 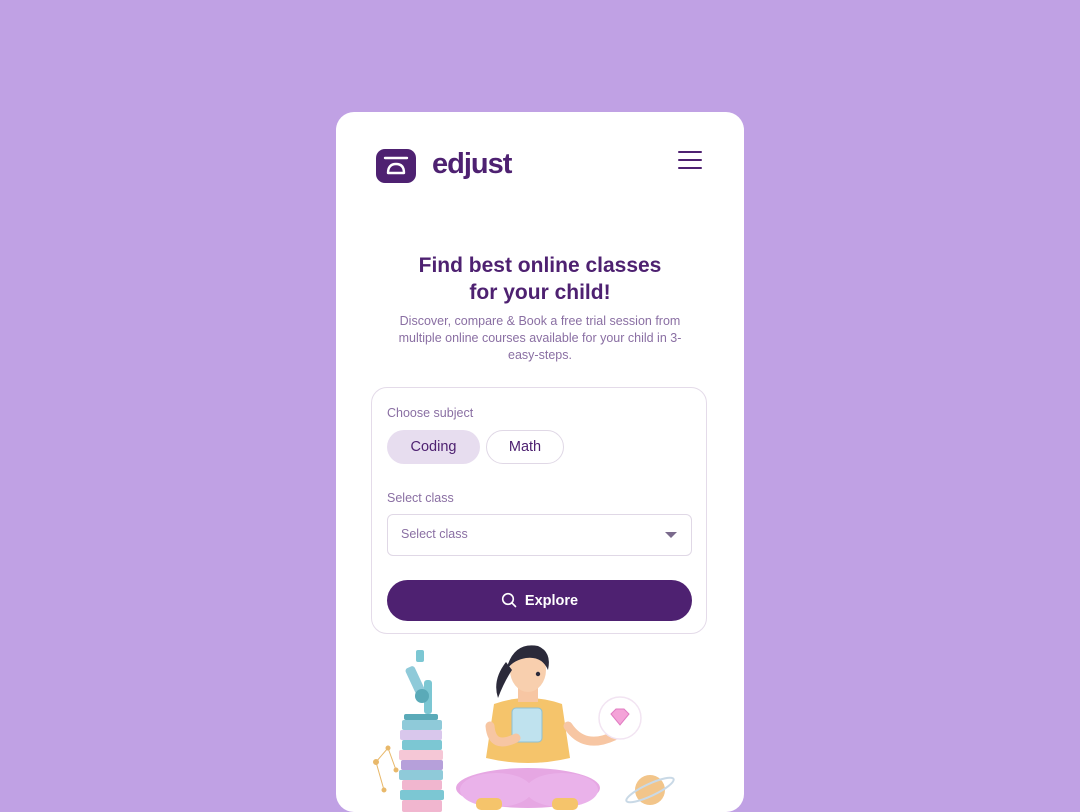 I want to click on books-stack-image, so click(x=421, y=766).